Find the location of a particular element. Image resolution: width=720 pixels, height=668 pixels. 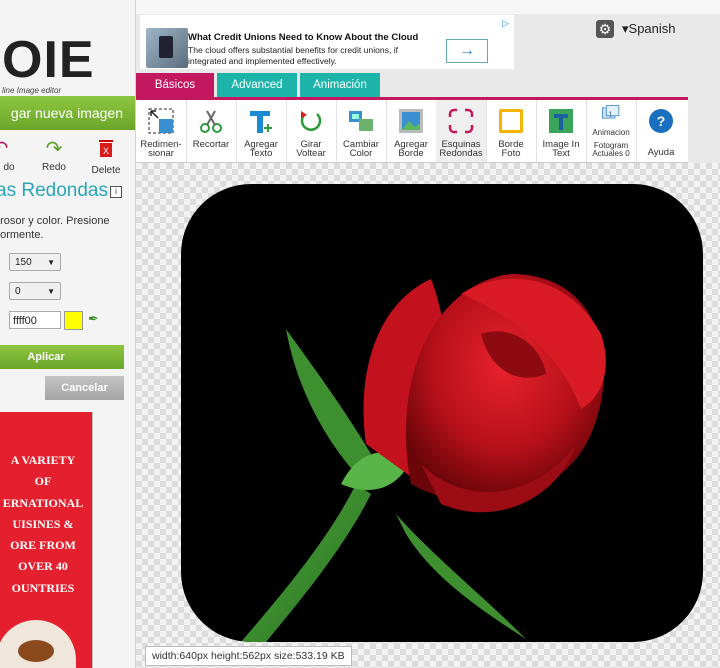

help-icon: ? is located at coordinates (661, 121).